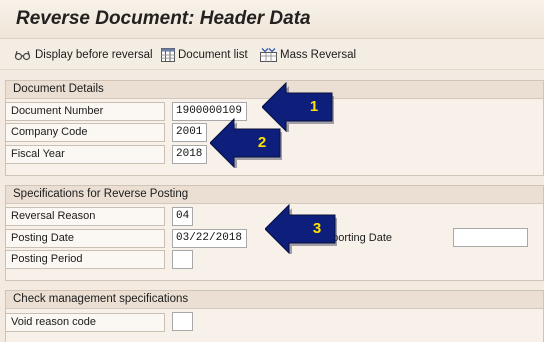  Describe the element at coordinates (182, 321) in the screenshot. I see `void-reason-code-field` at that location.